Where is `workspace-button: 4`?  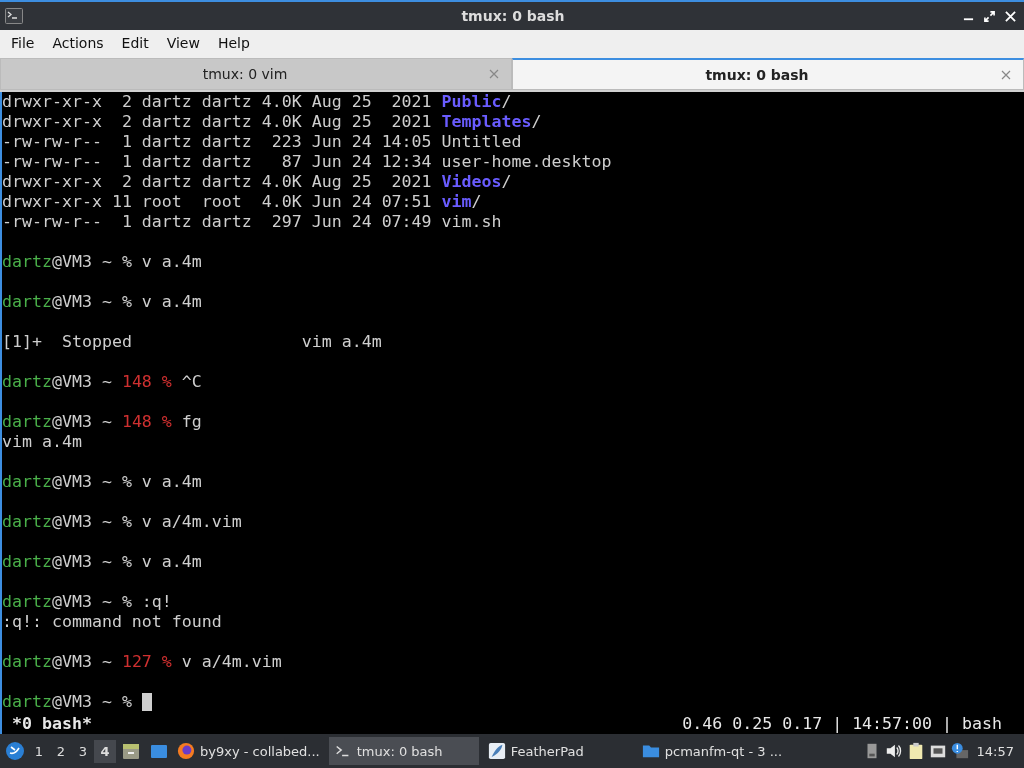 workspace-button: 4 is located at coordinates (105, 751).